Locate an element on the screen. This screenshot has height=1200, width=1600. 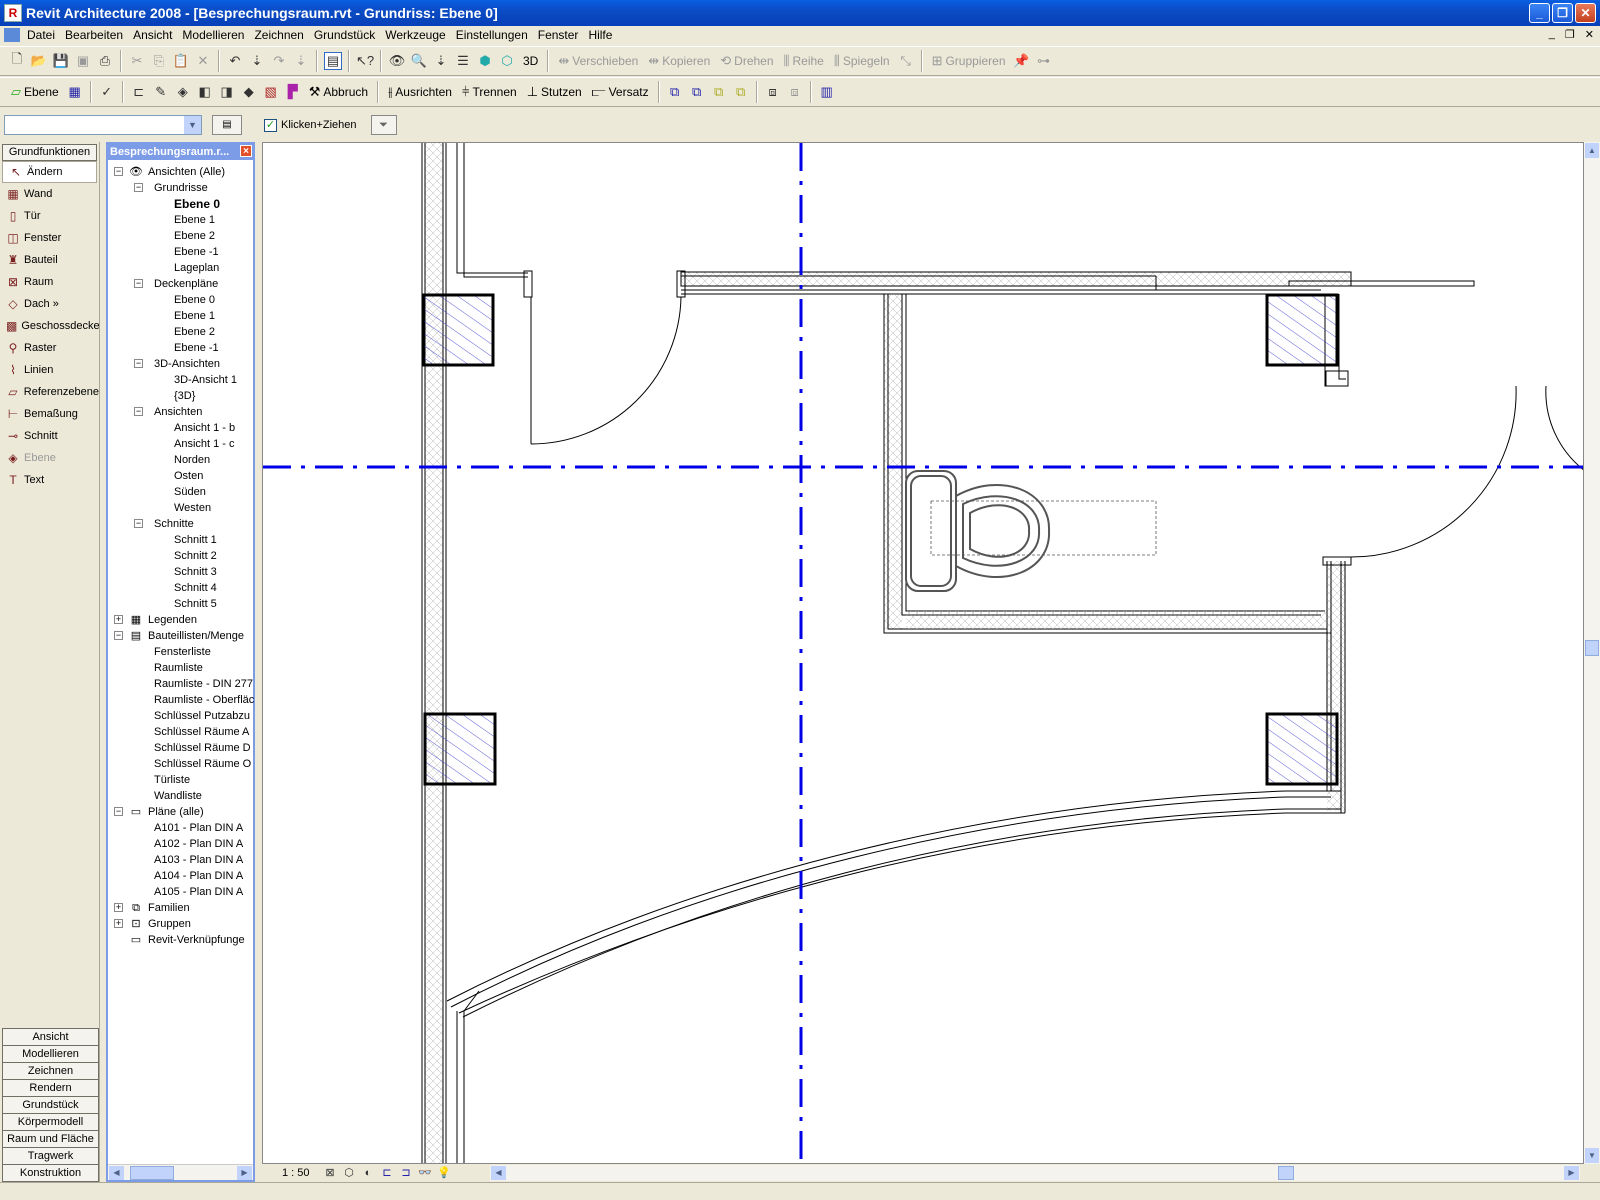
close-button: ✕ is located at coordinates (1585, 13).